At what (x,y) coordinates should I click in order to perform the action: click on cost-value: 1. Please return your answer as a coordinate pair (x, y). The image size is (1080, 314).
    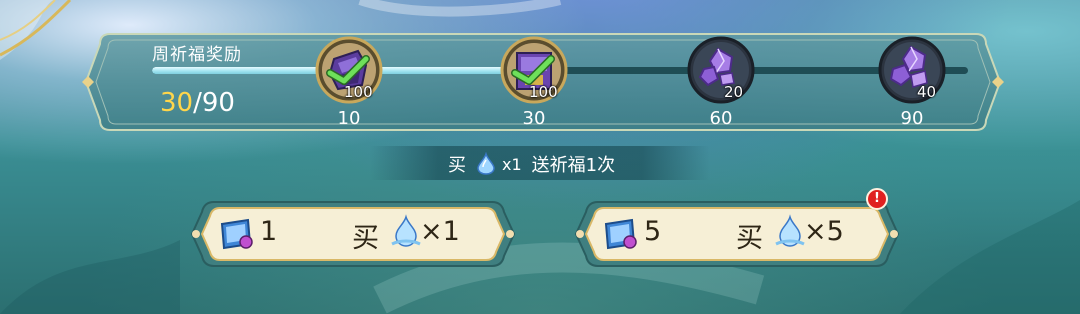
    Looking at the image, I should click on (269, 231).